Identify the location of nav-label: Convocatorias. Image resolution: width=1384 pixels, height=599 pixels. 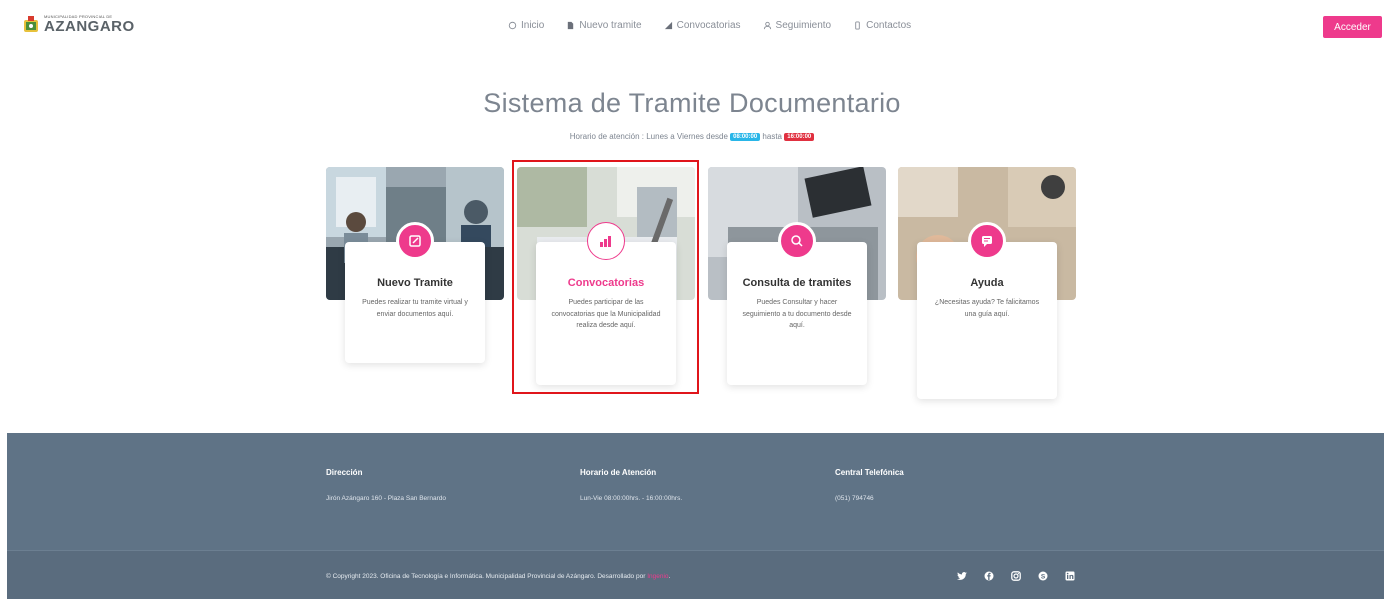
(708, 25).